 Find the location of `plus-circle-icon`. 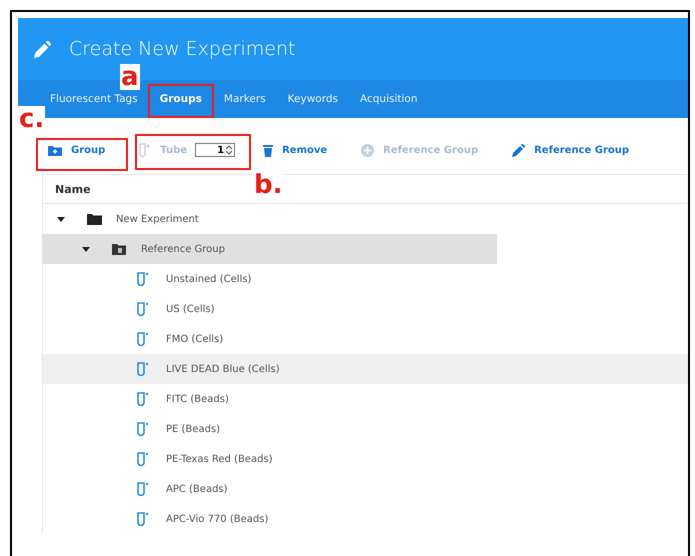

plus-circle-icon is located at coordinates (367, 150).